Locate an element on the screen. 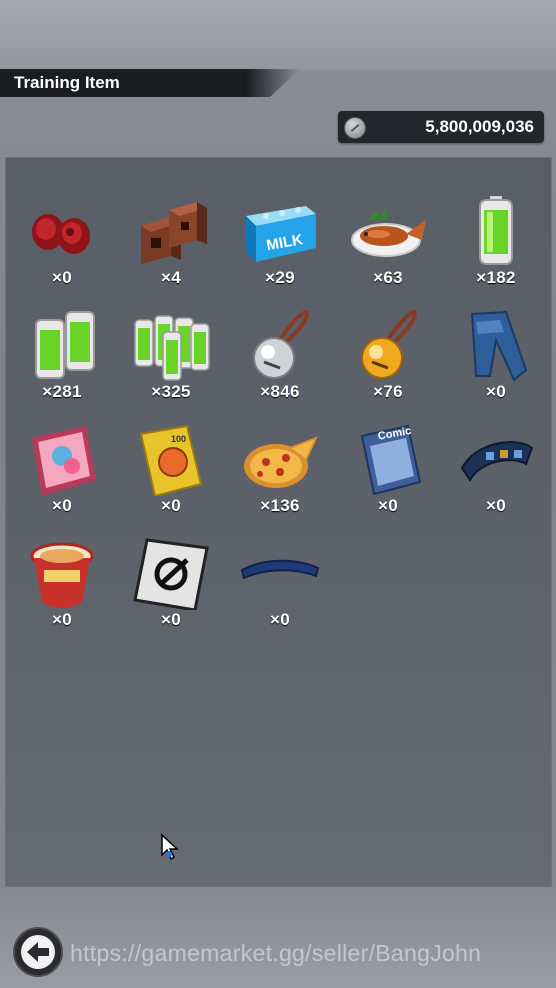  cookbook-icon: 100 is located at coordinates (171, 460).